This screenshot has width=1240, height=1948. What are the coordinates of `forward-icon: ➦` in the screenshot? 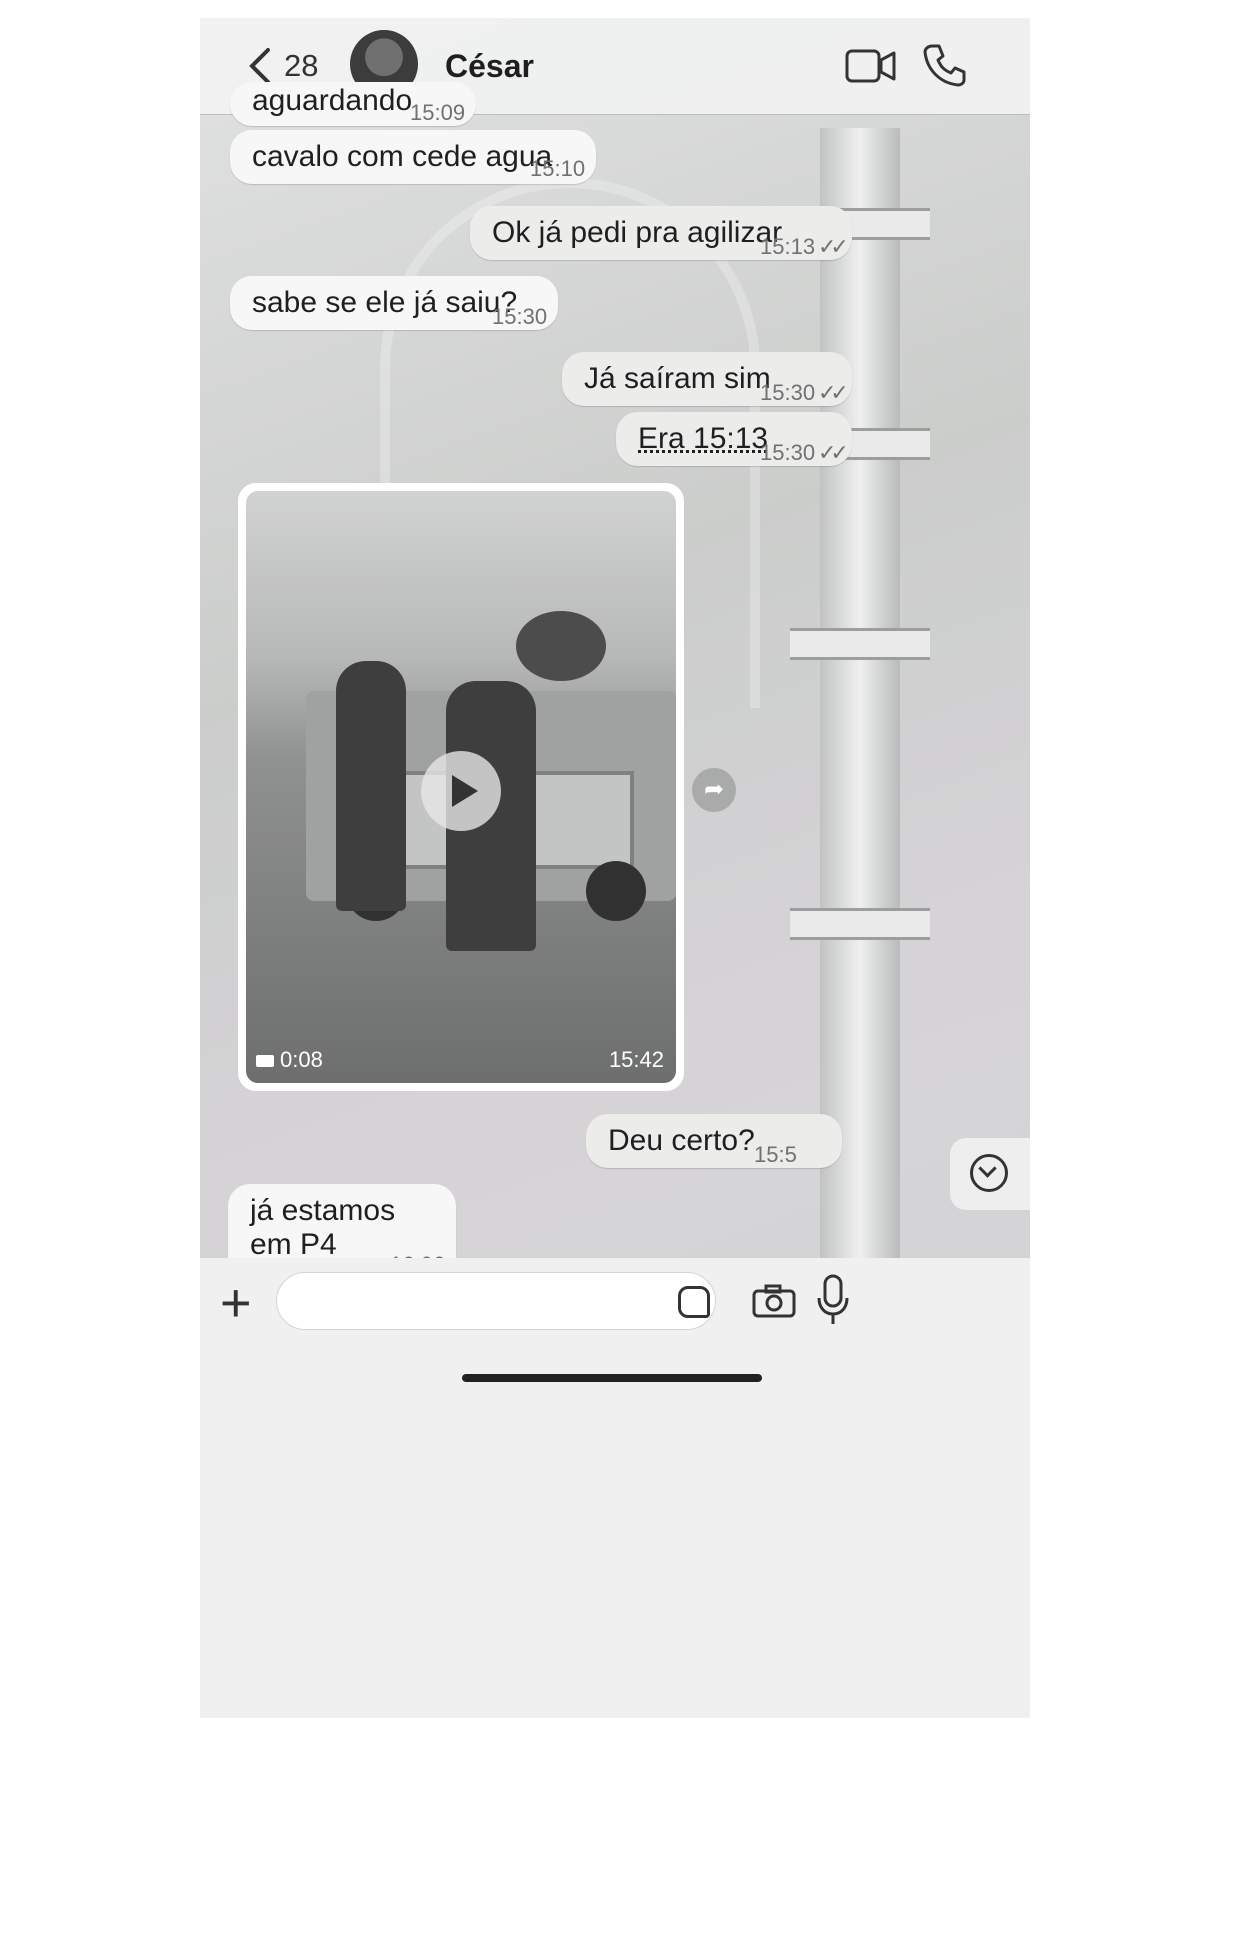 It's located at (714, 790).